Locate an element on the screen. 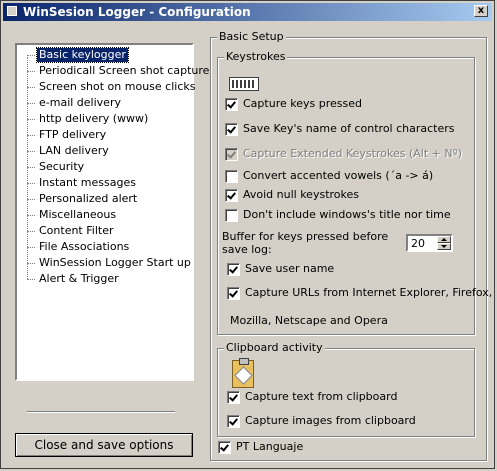 The height and width of the screenshot is (471, 497). app-icon is located at coordinates (12, 11).